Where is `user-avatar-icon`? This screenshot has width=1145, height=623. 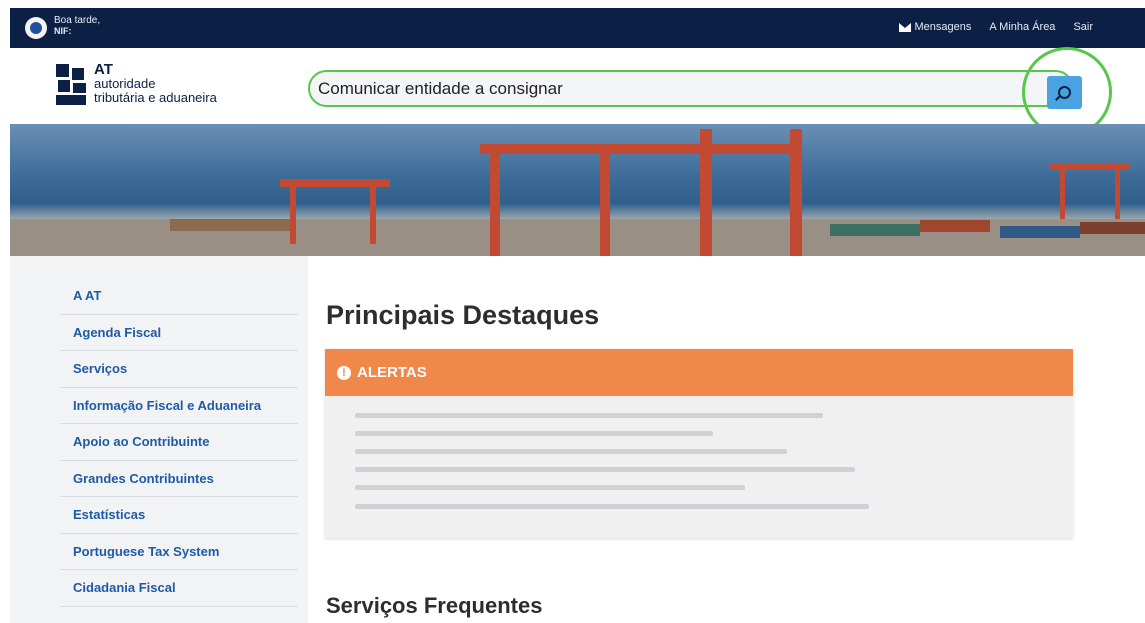
user-avatar-icon is located at coordinates (36, 28).